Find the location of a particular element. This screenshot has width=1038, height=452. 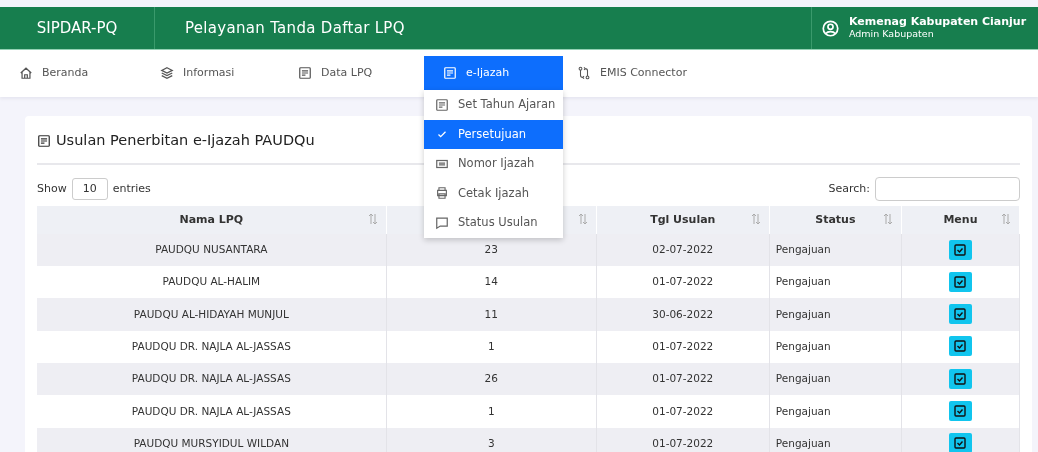

column-header: Nama LPQ is located at coordinates (212, 219).